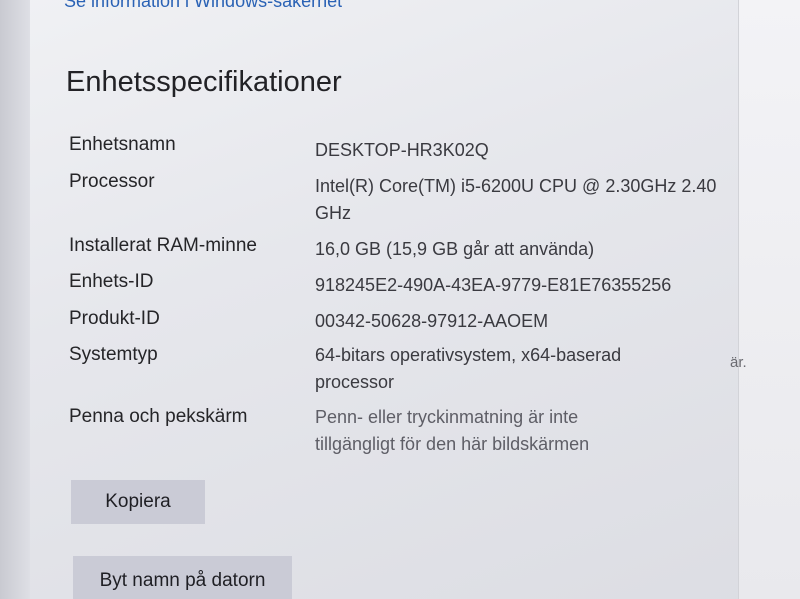  I want to click on page-title: Enhetsspecifikationer, so click(204, 82).